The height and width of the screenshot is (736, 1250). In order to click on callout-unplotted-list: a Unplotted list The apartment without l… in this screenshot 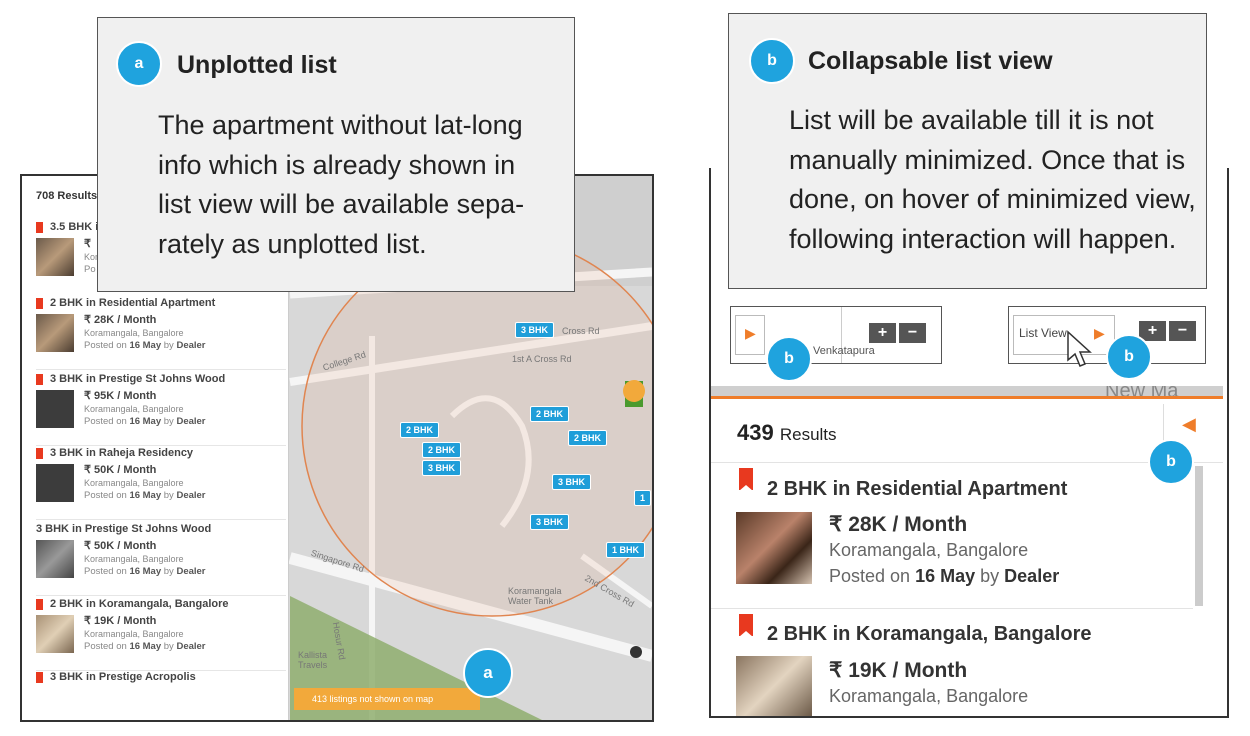, I will do `click(336, 154)`.